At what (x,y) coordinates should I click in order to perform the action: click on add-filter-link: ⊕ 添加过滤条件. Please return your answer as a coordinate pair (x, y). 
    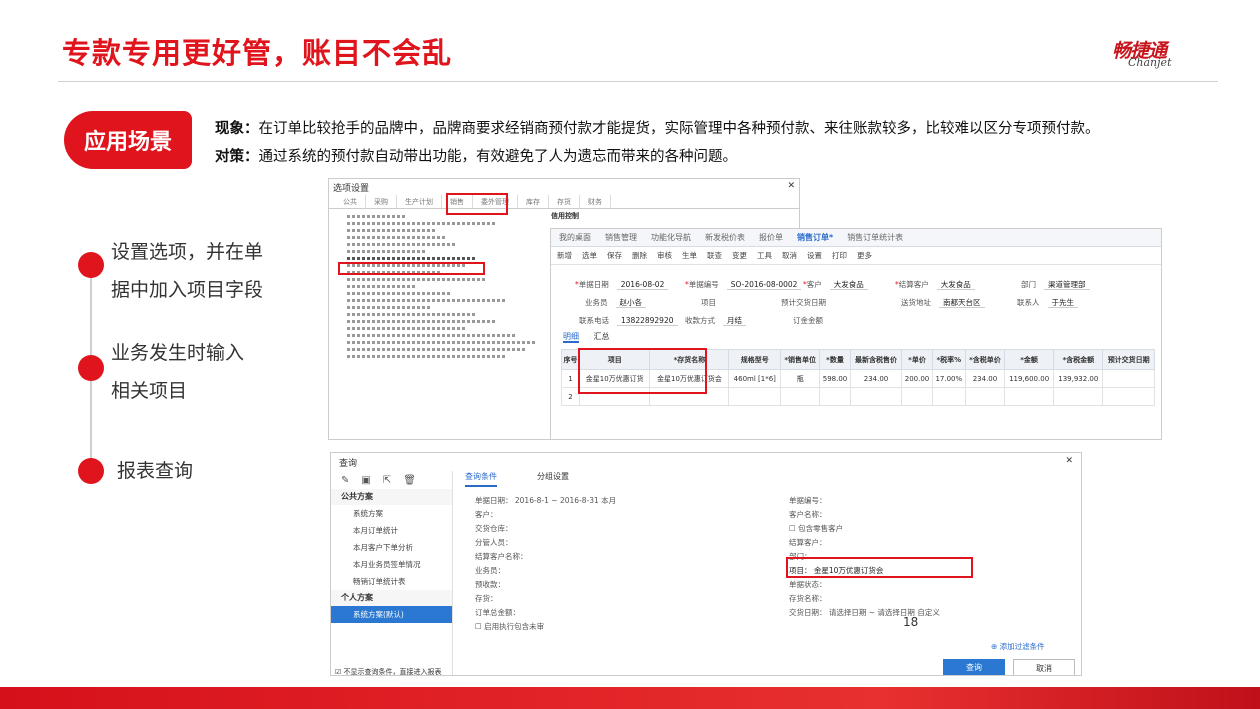
    Looking at the image, I should click on (1018, 646).